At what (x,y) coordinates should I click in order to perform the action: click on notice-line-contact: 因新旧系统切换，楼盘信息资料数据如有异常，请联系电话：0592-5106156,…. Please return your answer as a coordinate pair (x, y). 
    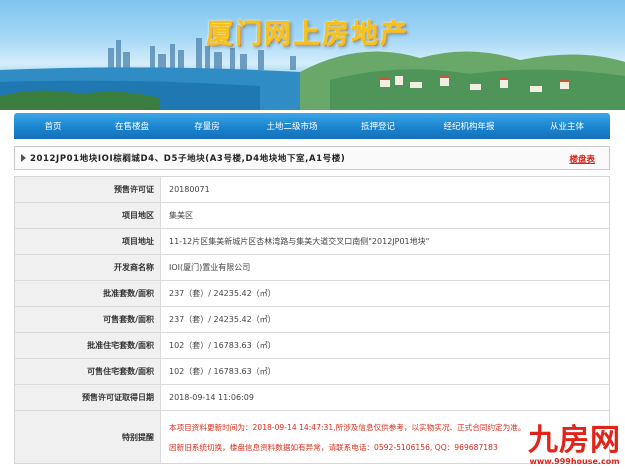
    Looking at the image, I should click on (333, 447).